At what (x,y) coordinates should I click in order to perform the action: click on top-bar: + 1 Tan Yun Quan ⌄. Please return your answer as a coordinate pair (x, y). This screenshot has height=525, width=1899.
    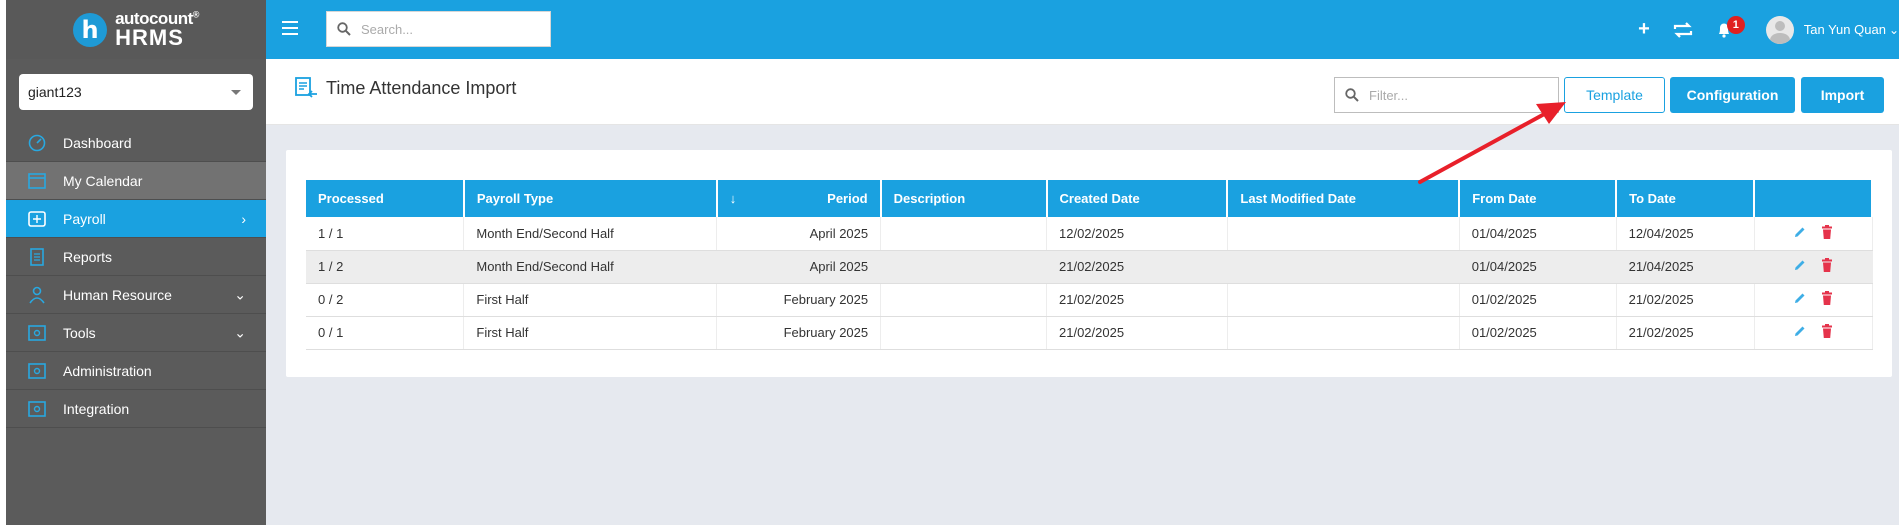
    Looking at the image, I should click on (1082, 29).